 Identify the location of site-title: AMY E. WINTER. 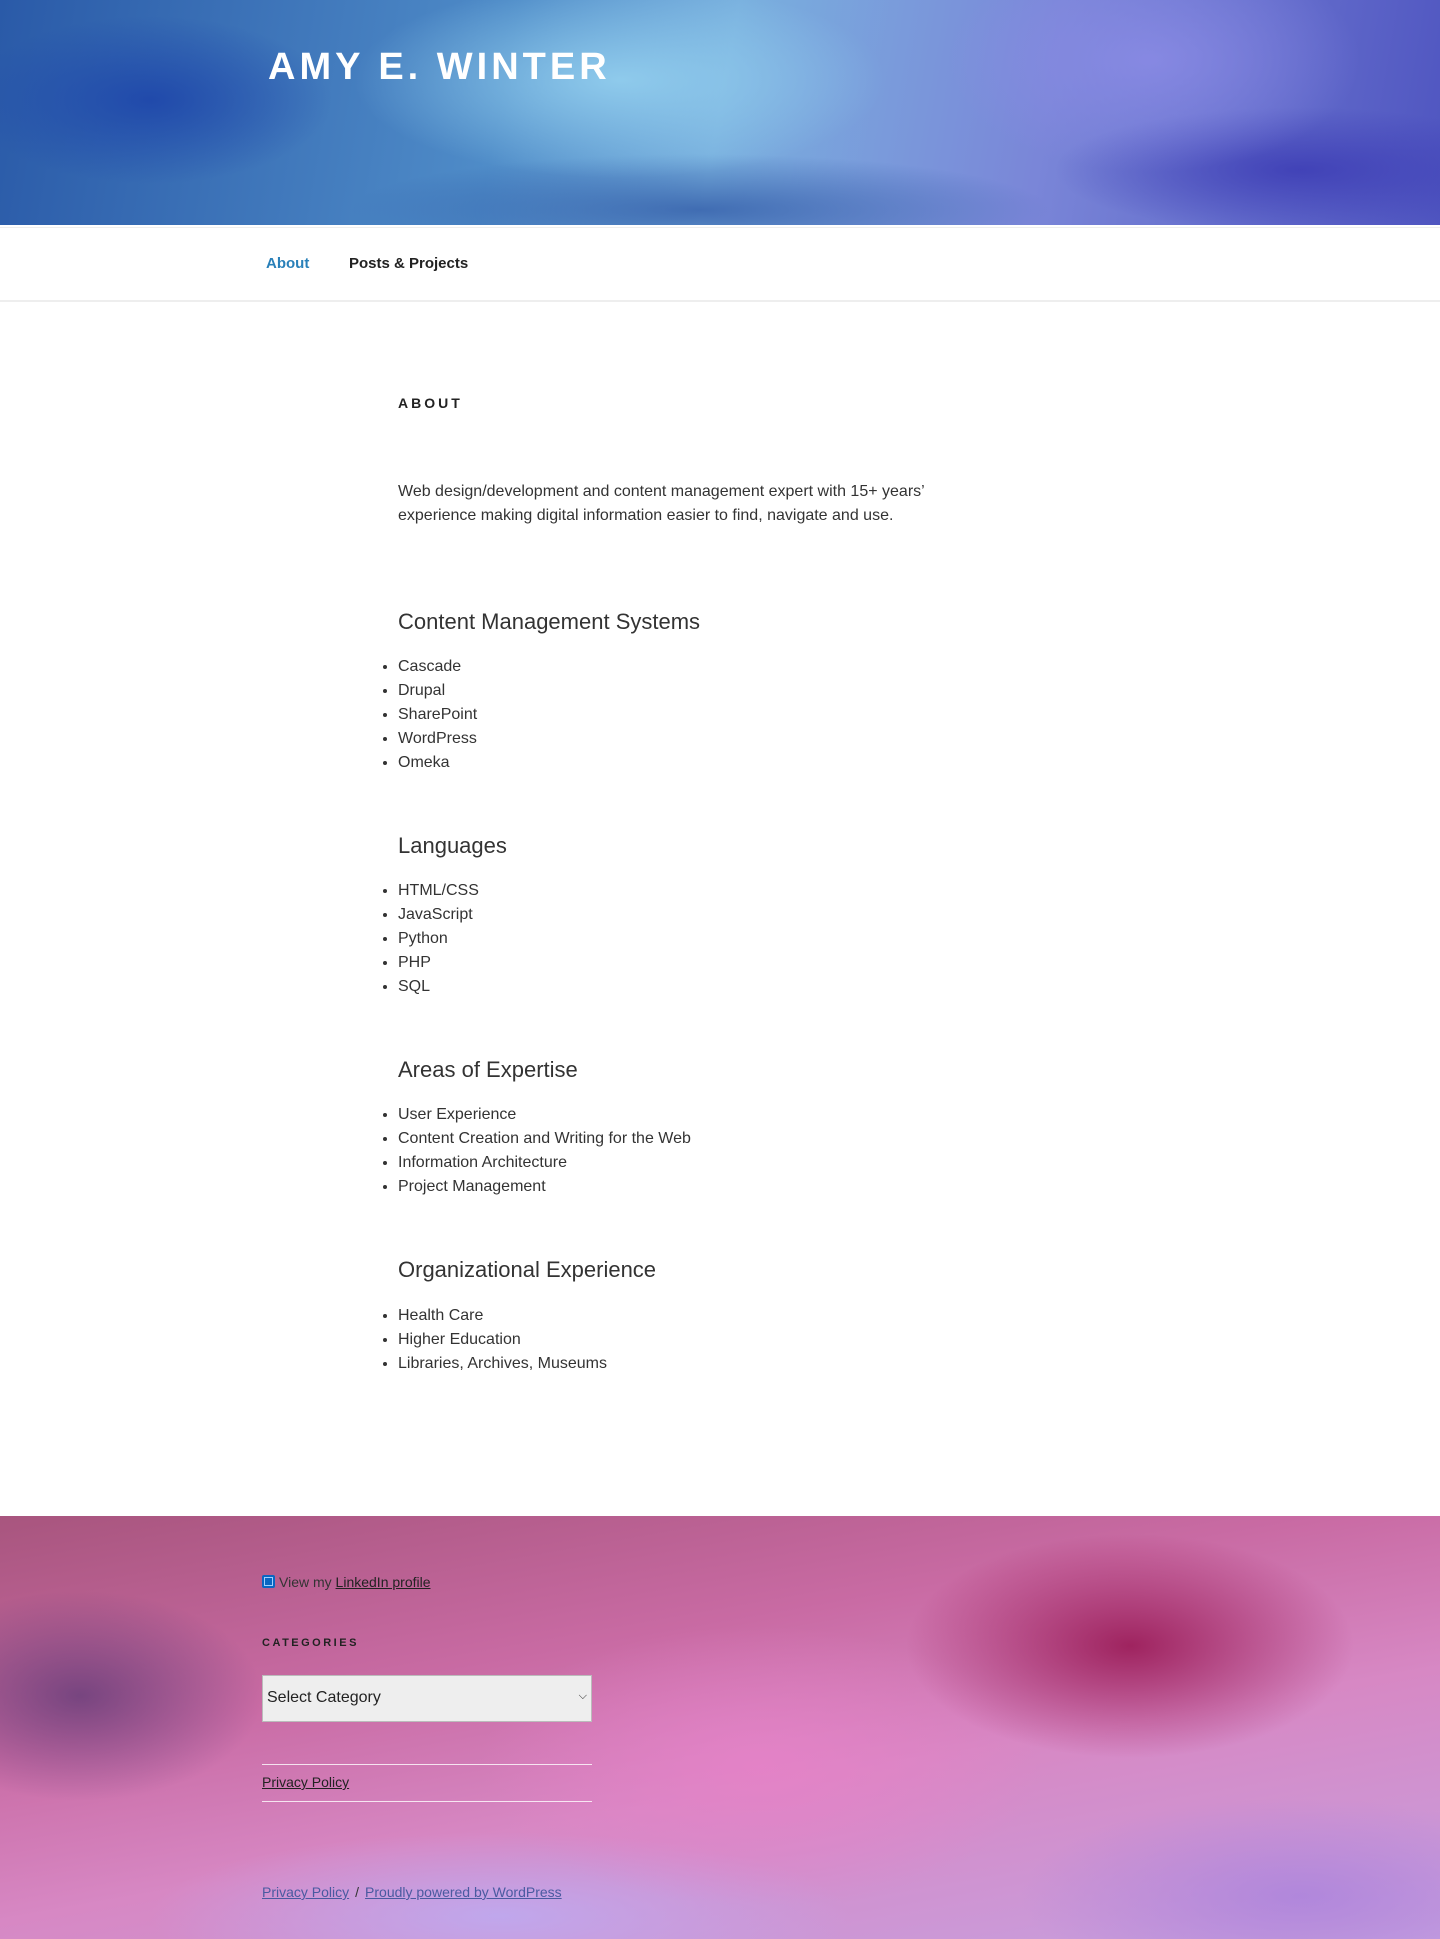
(439, 67).